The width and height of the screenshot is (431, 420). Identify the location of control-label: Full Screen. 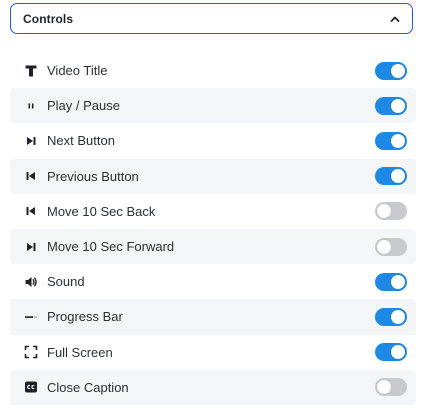
(80, 352).